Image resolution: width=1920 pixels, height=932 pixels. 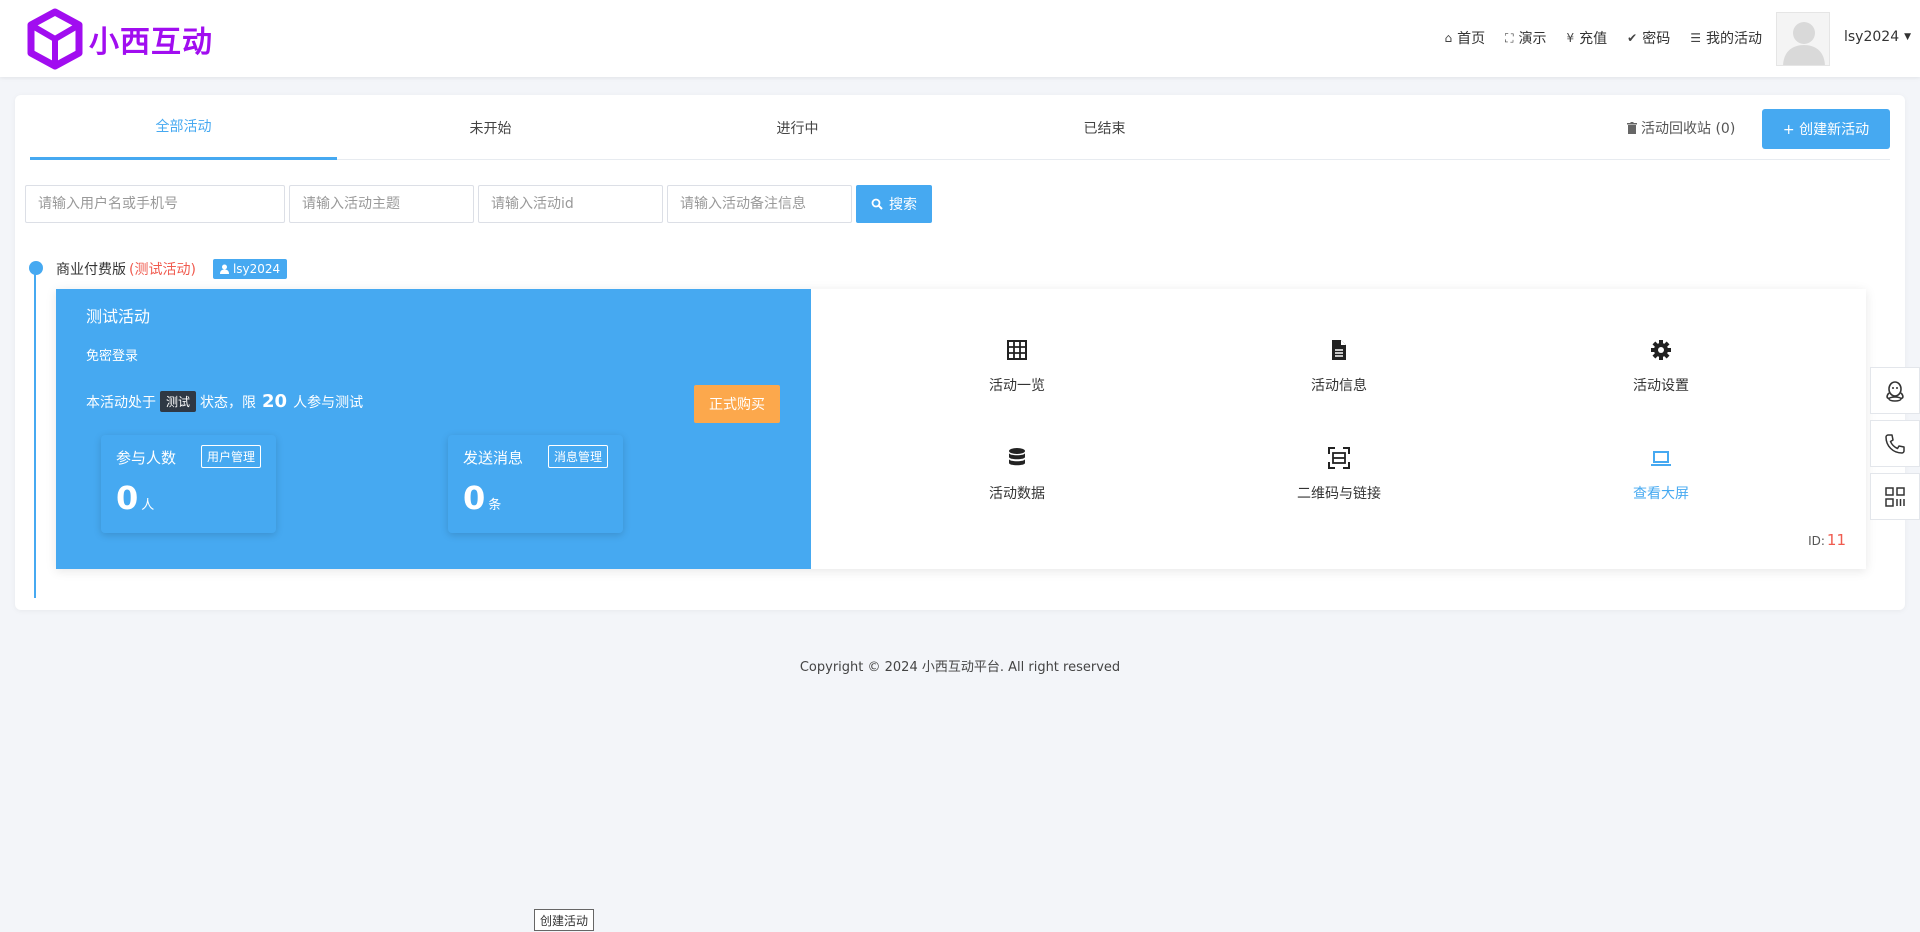 I want to click on status-prefix: 本活动处于, so click(x=121, y=402).